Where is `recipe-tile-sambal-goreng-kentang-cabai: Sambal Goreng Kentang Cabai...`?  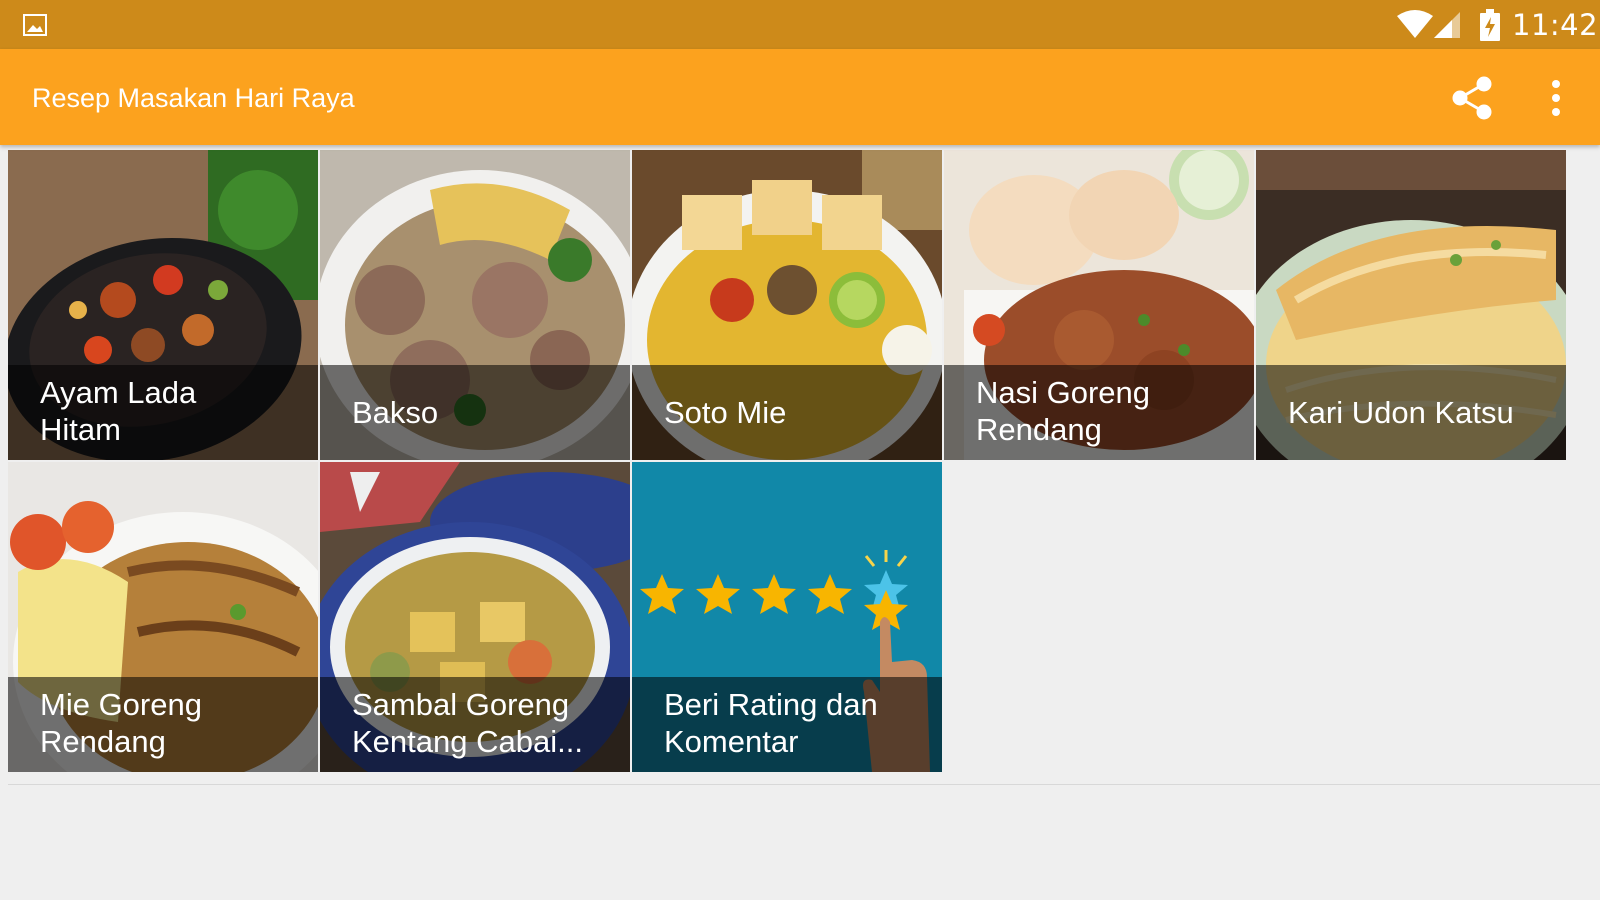 recipe-tile-sambal-goreng-kentang-cabai: Sambal Goreng Kentang Cabai... is located at coordinates (475, 617).